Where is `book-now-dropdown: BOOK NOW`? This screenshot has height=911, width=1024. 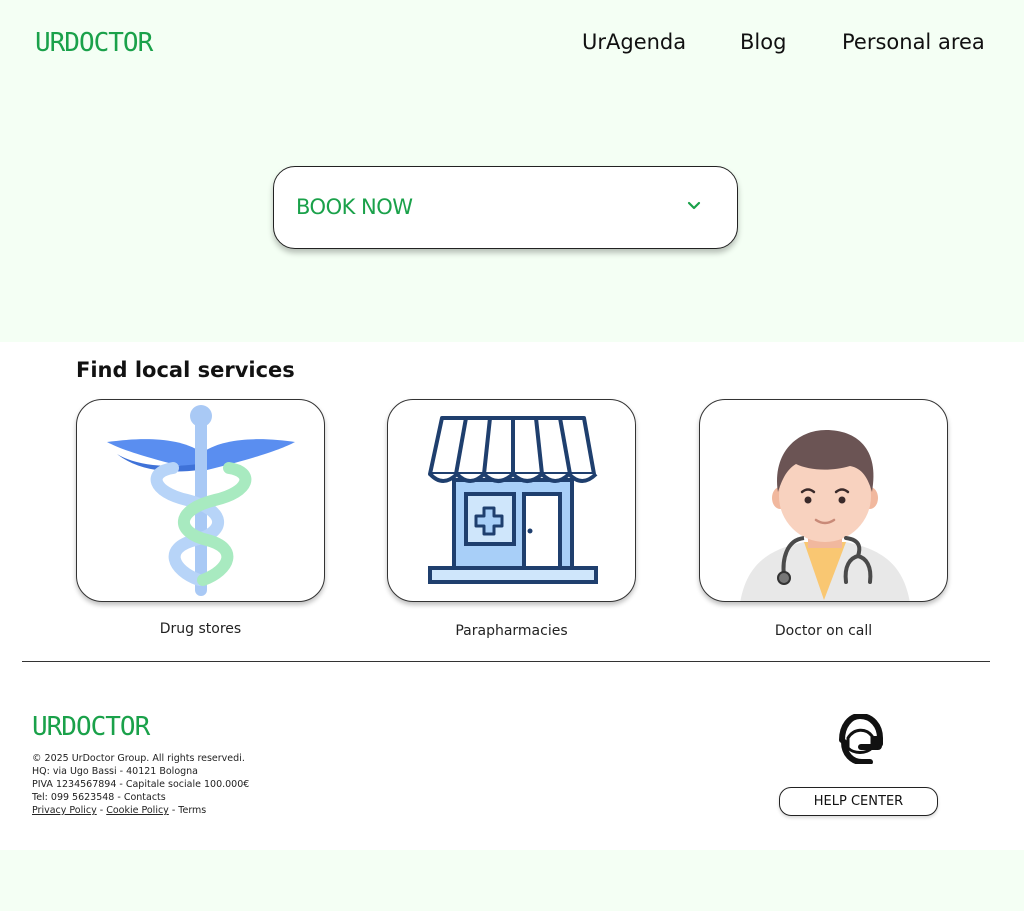 book-now-dropdown: BOOK NOW is located at coordinates (505, 207).